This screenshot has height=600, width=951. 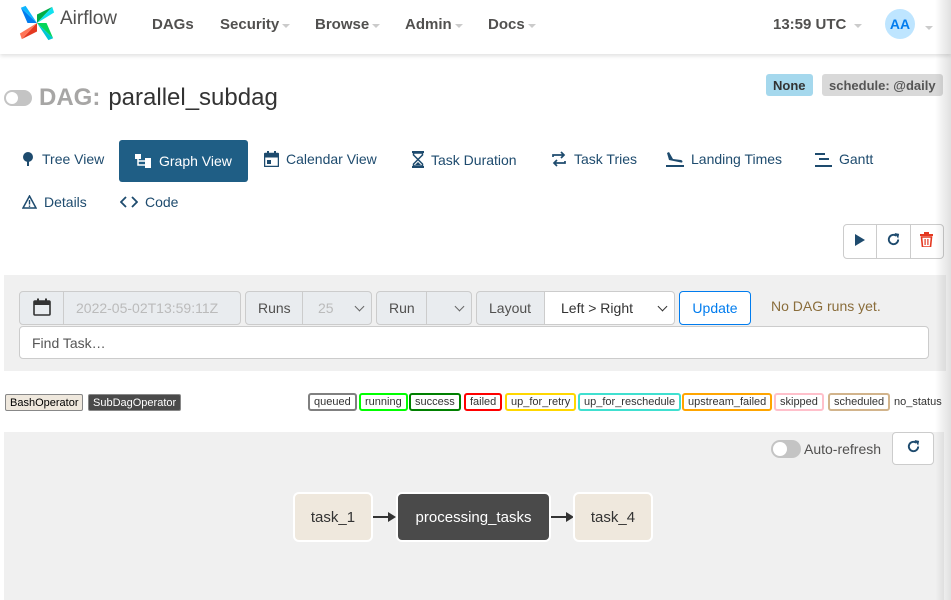 What do you see at coordinates (597, 308) in the screenshot?
I see `layout-value: Left > Right` at bounding box center [597, 308].